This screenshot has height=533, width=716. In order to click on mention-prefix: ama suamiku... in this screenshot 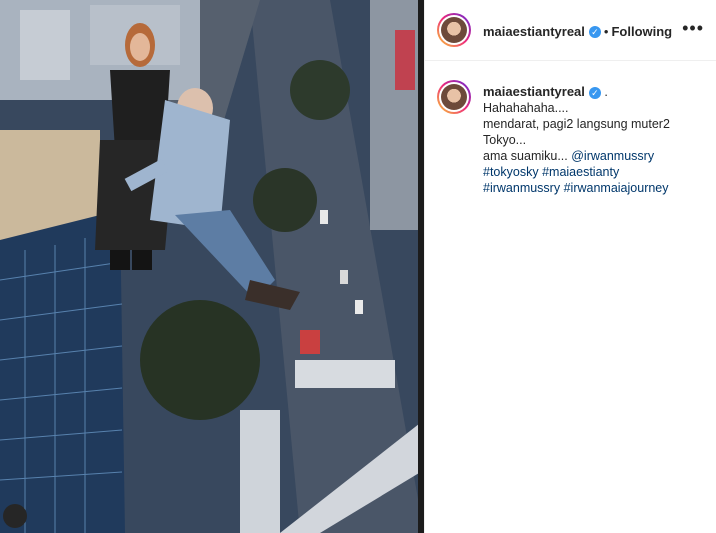, I will do `click(527, 156)`.